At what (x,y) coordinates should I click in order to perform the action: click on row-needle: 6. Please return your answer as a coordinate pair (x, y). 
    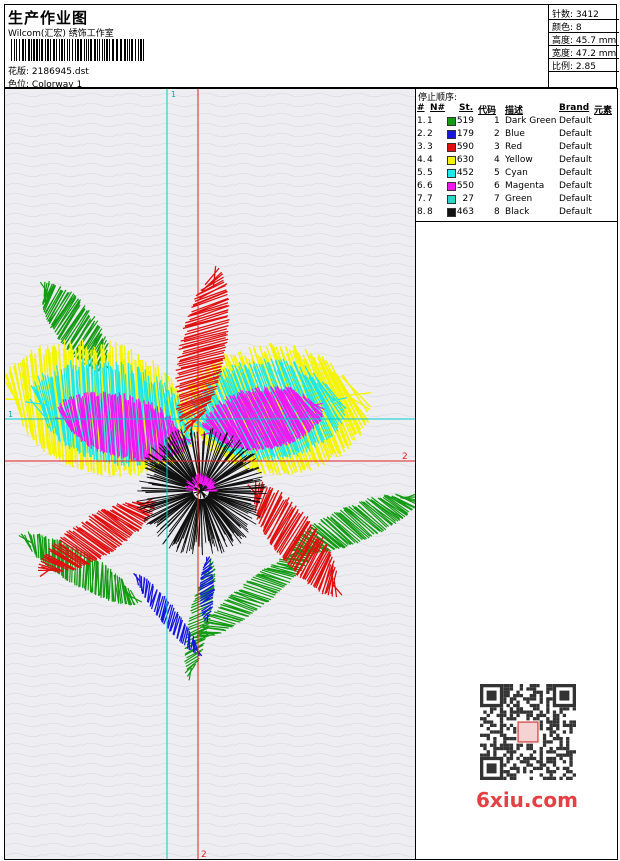
    Looking at the image, I should click on (430, 186).